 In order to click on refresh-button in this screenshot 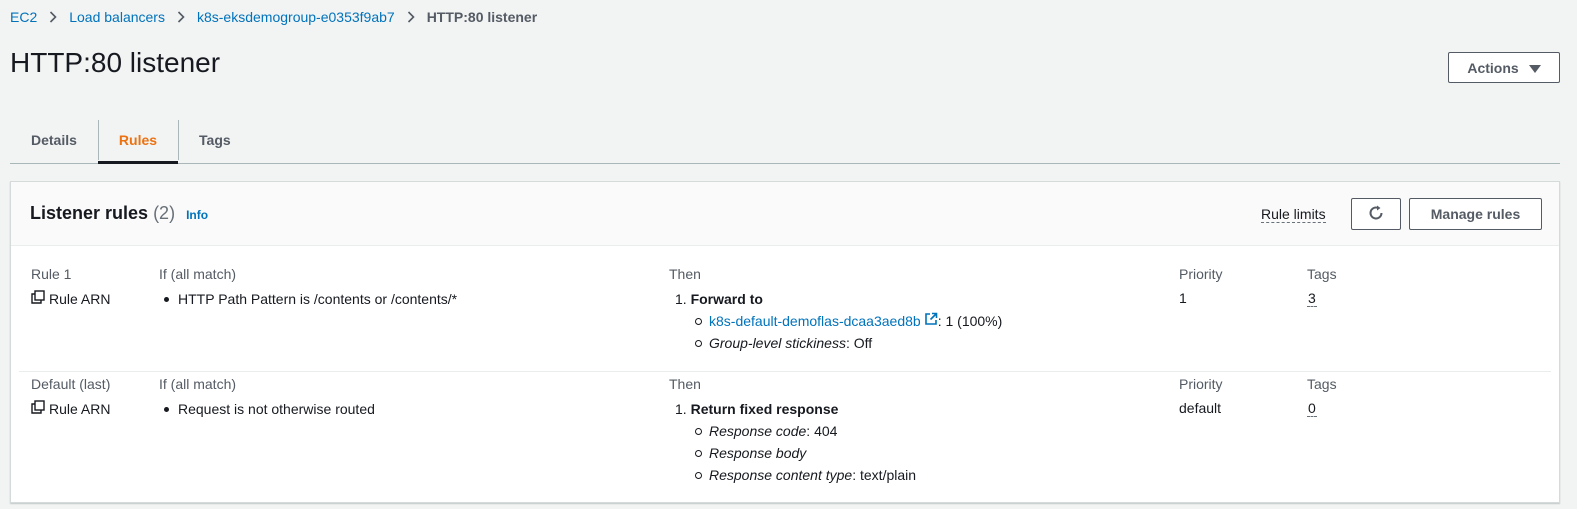, I will do `click(1376, 214)`.